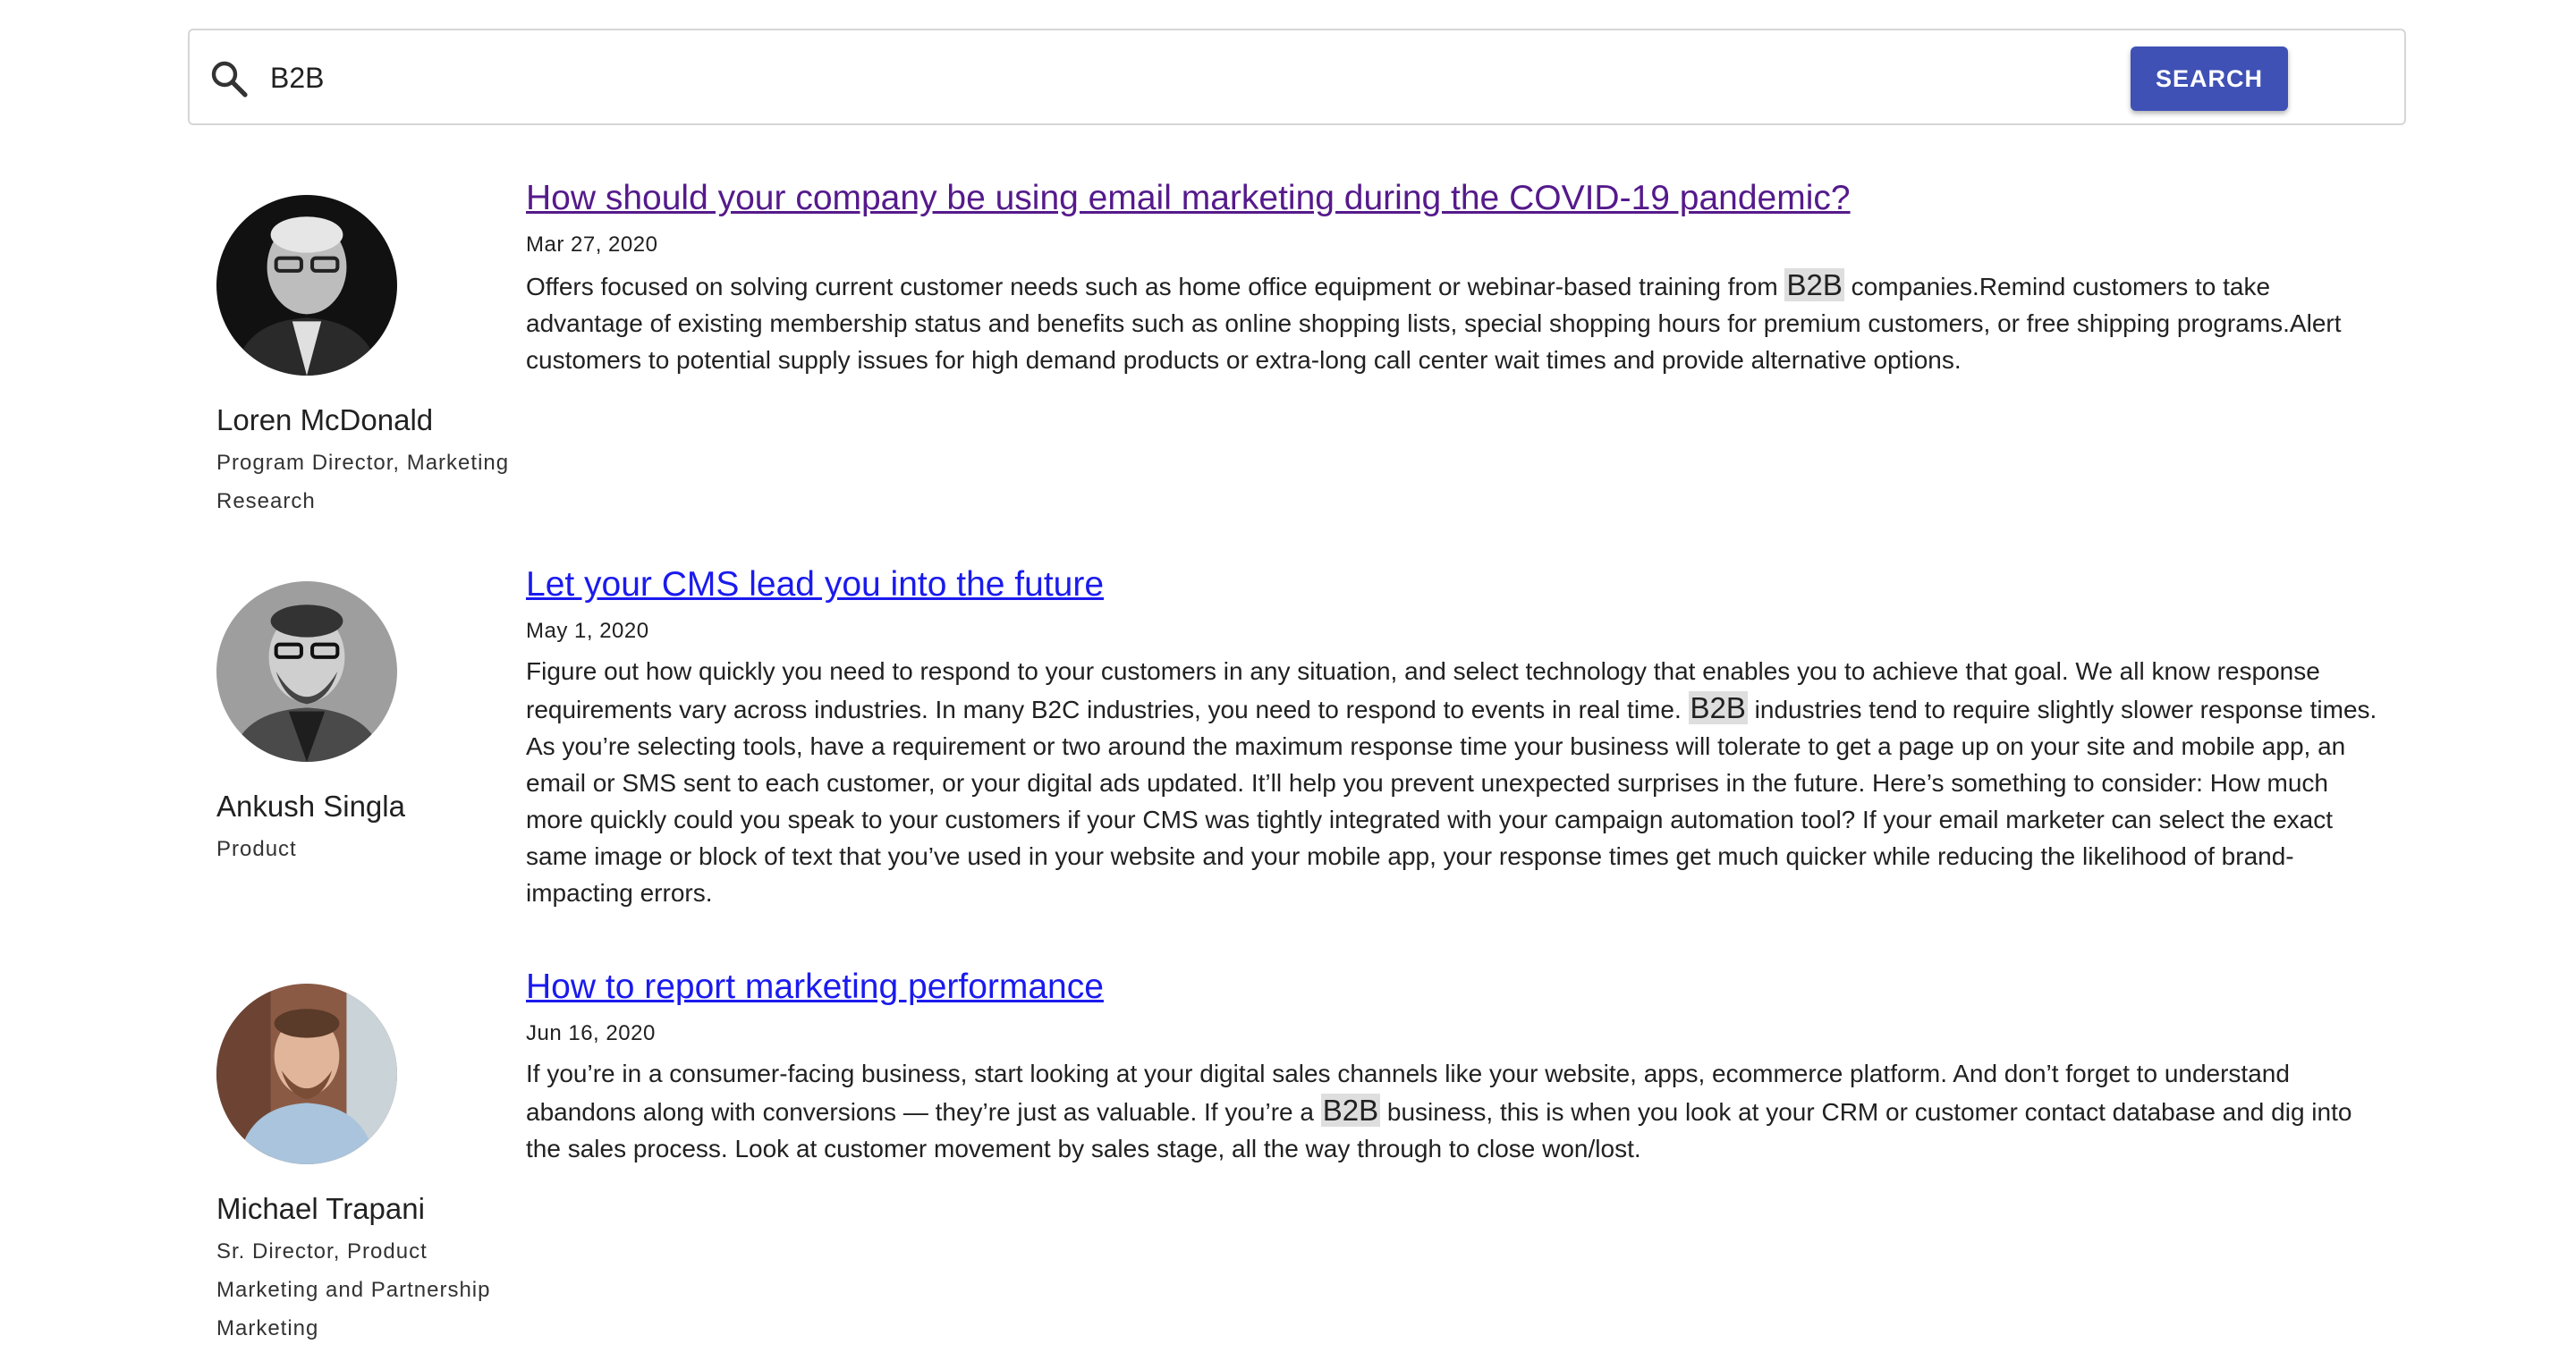 The height and width of the screenshot is (1361, 2576). What do you see at coordinates (256, 849) in the screenshot?
I see `author-role: Product` at bounding box center [256, 849].